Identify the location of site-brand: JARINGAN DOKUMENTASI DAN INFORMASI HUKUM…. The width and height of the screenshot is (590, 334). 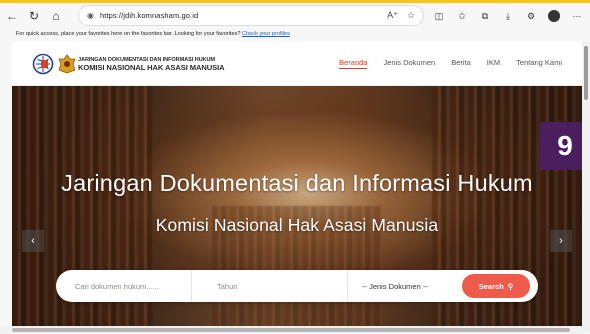
(151, 64).